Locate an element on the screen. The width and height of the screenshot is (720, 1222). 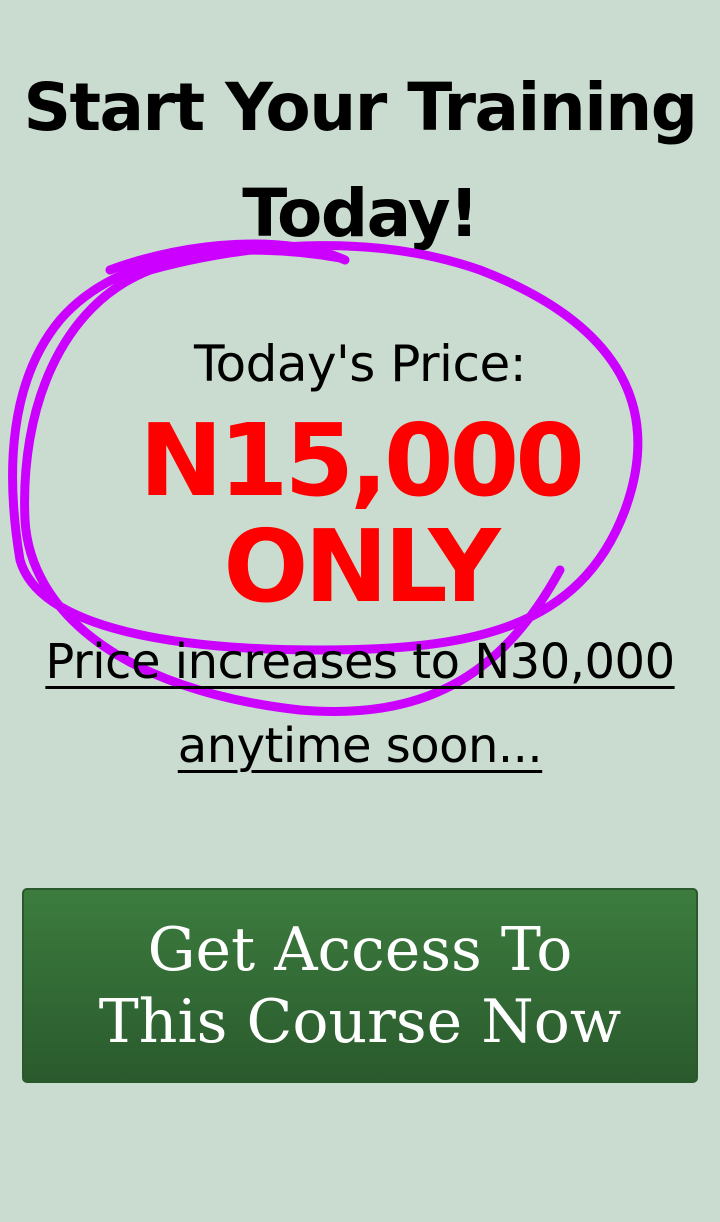
get-access-button-label: Get Access To This Course Now is located at coordinates (360, 985).